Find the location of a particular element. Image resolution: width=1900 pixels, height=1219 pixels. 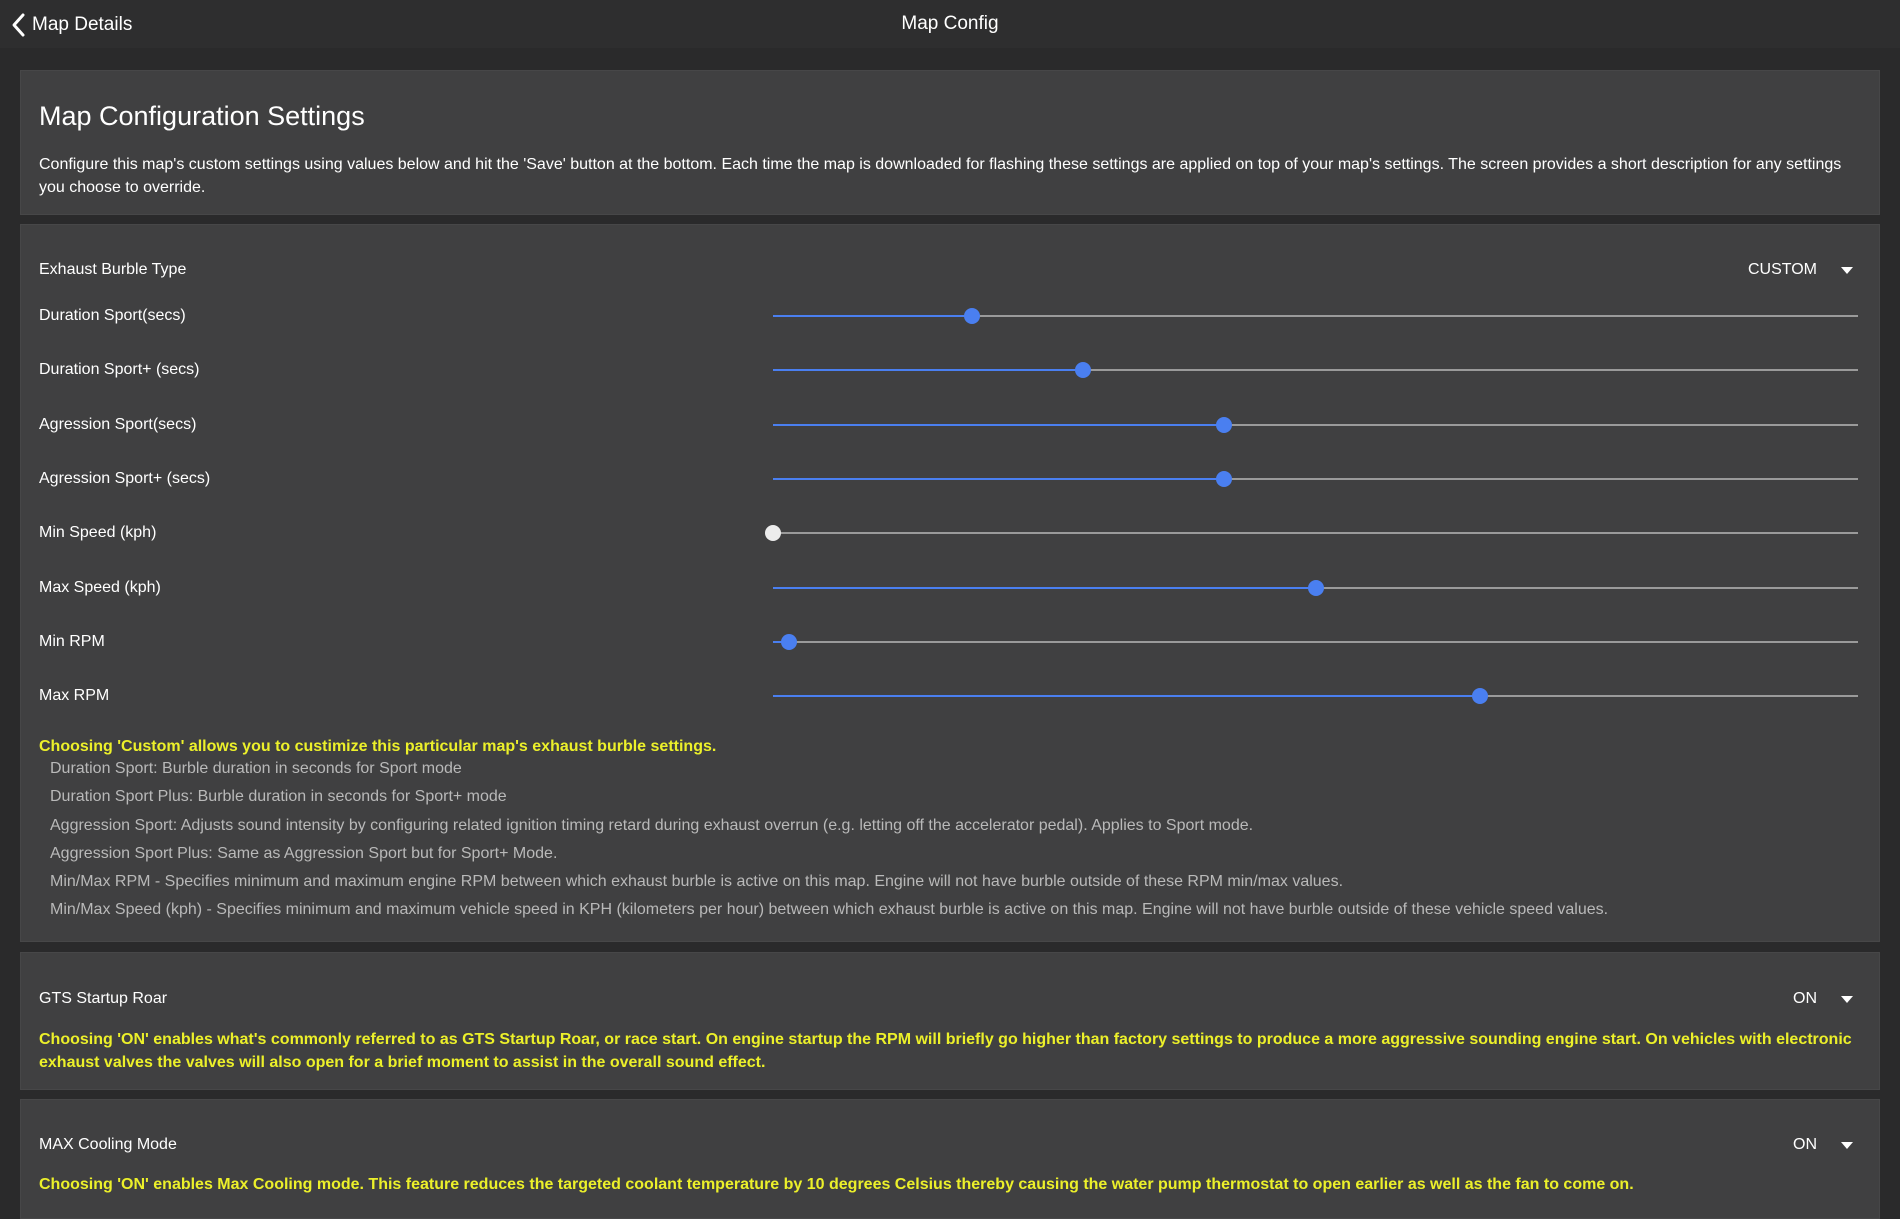

slider-label: Max Speed (kph) is located at coordinates (100, 587).